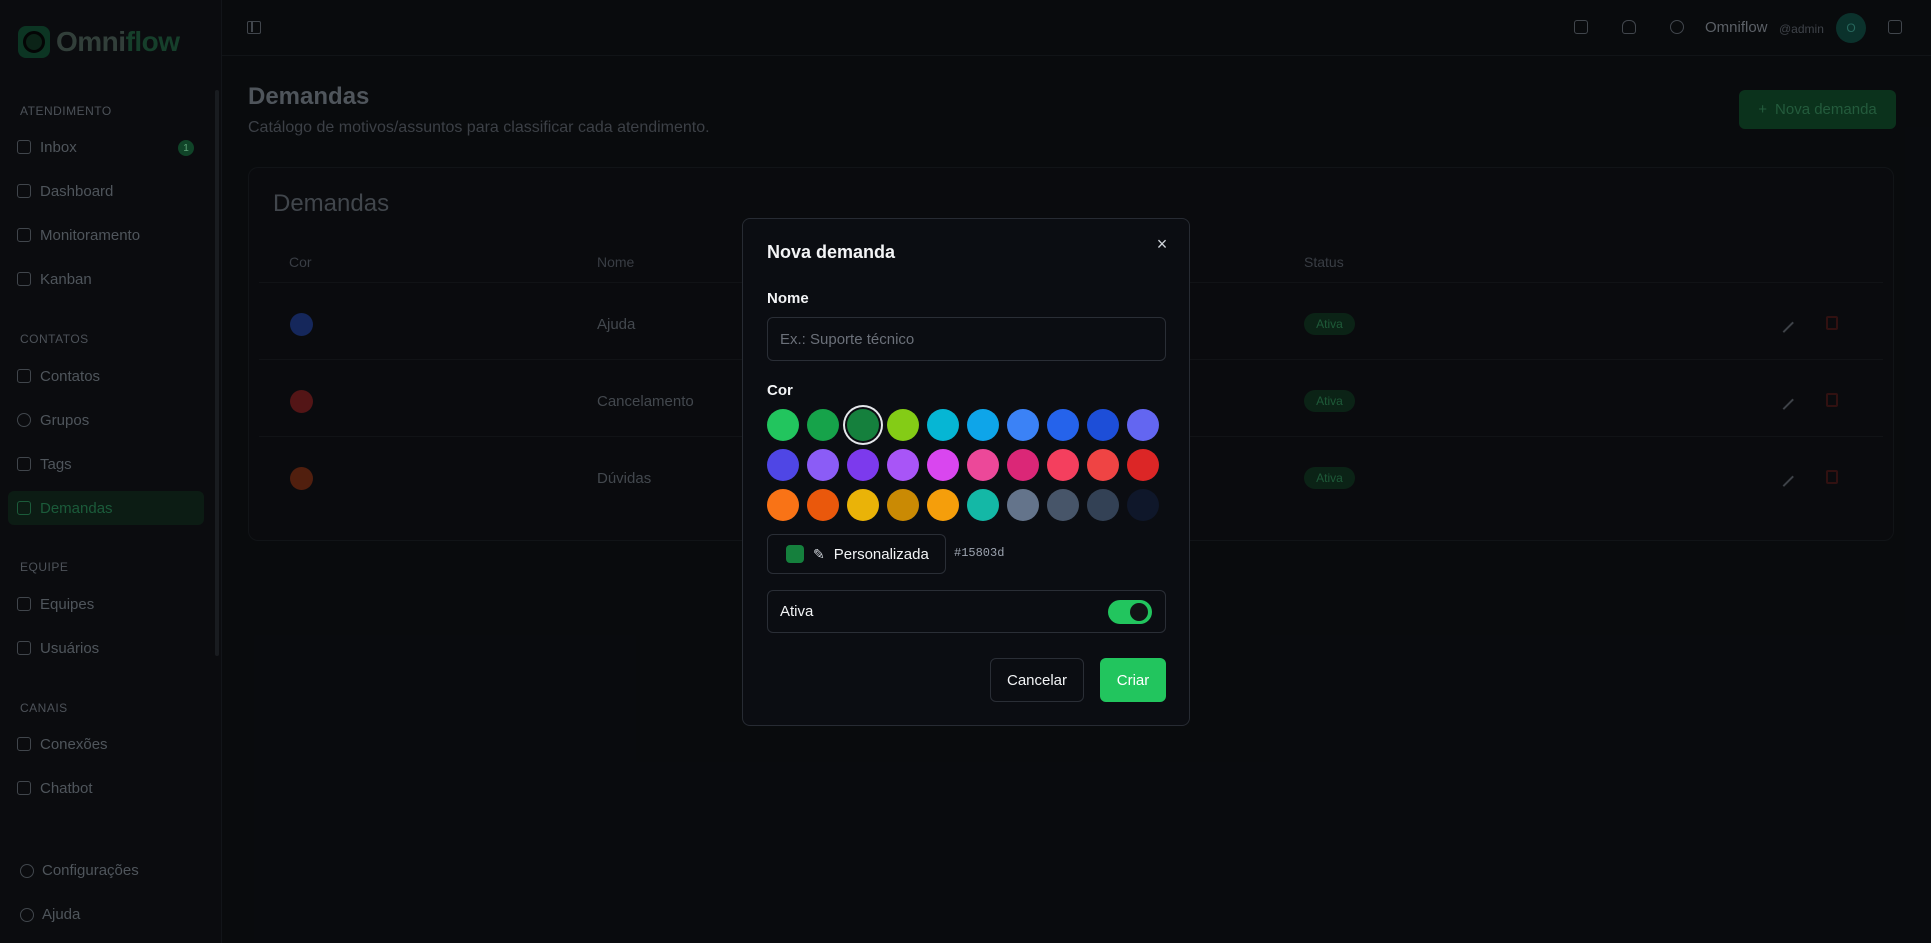  Describe the element at coordinates (966, 611) in the screenshot. I see `active-setting: Ativa` at that location.